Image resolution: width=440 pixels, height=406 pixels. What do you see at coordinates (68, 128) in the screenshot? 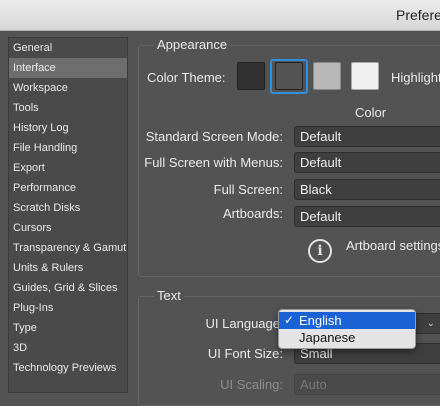
I see `sidebar-item-history-log: History Log` at bounding box center [68, 128].